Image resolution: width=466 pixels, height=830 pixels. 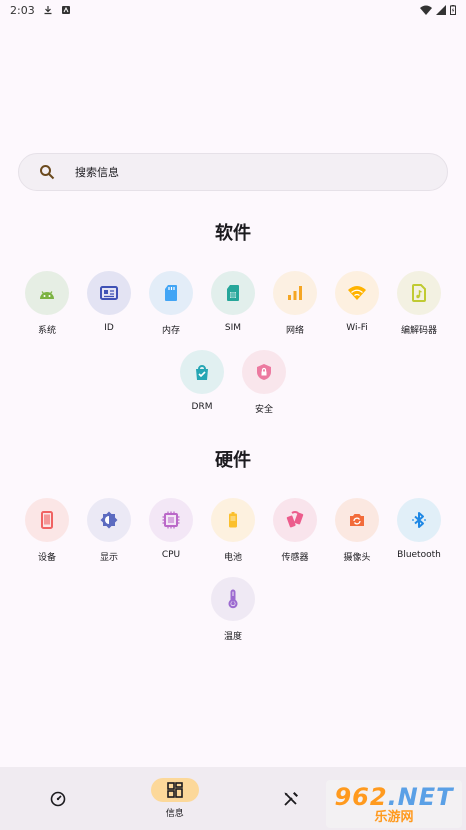 I want to click on android-icon-button, so click(x=47, y=293).